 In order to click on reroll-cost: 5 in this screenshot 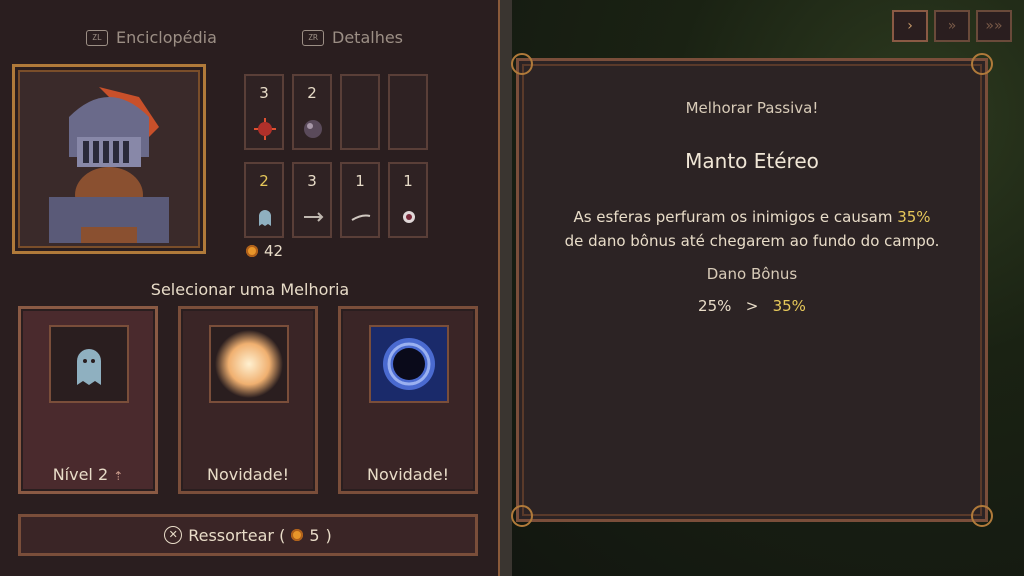, I will do `click(314, 535)`.